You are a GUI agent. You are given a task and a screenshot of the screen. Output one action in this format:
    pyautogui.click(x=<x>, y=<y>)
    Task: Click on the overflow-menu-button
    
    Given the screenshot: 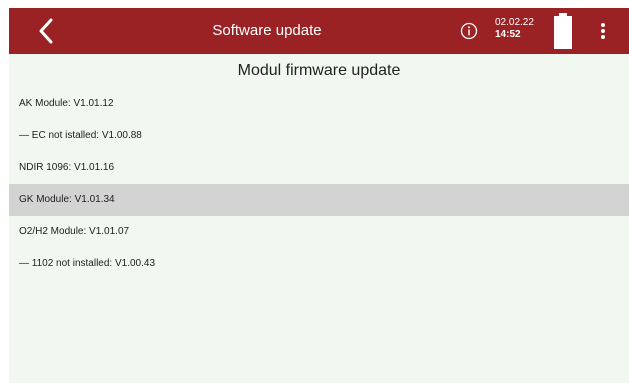 What is the action you would take?
    pyautogui.click(x=603, y=31)
    